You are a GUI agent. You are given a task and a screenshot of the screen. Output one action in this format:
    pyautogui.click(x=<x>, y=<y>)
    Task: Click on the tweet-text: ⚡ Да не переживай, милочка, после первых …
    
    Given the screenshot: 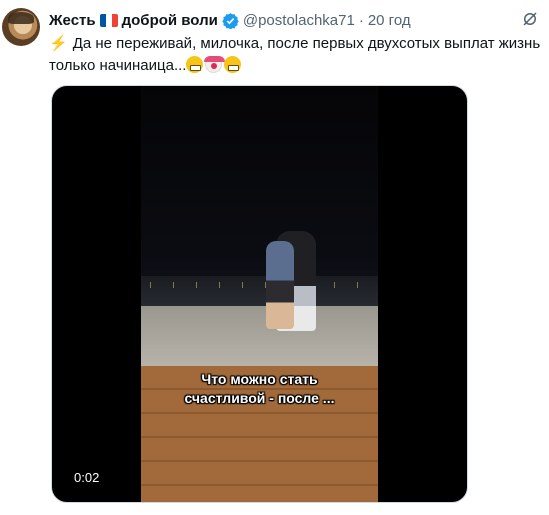 What is the action you would take?
    pyautogui.click(x=299, y=55)
    